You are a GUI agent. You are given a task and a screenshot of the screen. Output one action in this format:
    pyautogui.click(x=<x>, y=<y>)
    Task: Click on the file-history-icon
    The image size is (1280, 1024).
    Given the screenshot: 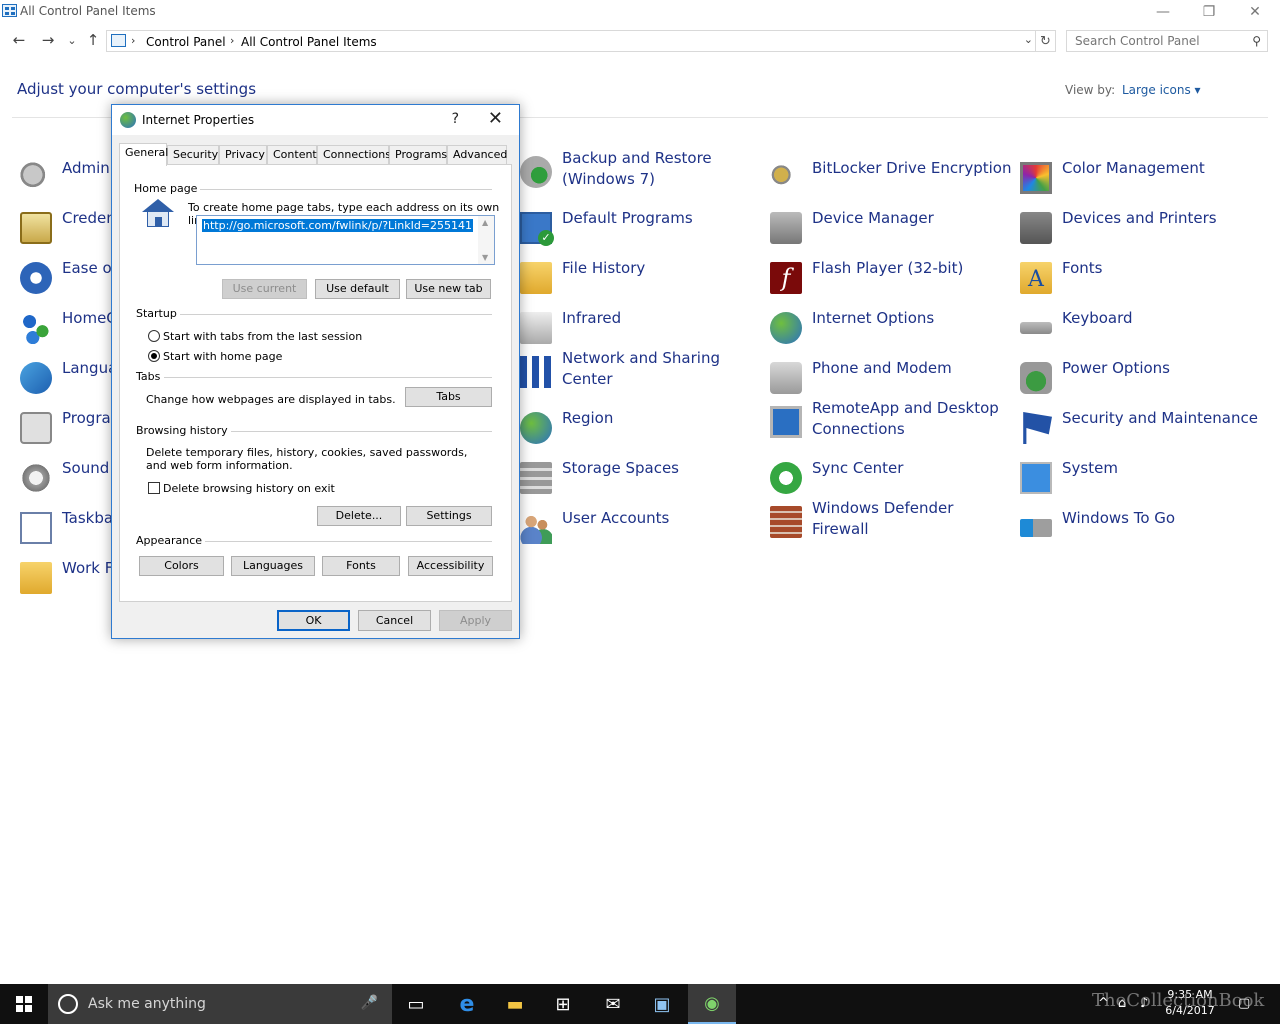 What is the action you would take?
    pyautogui.click(x=536, y=278)
    